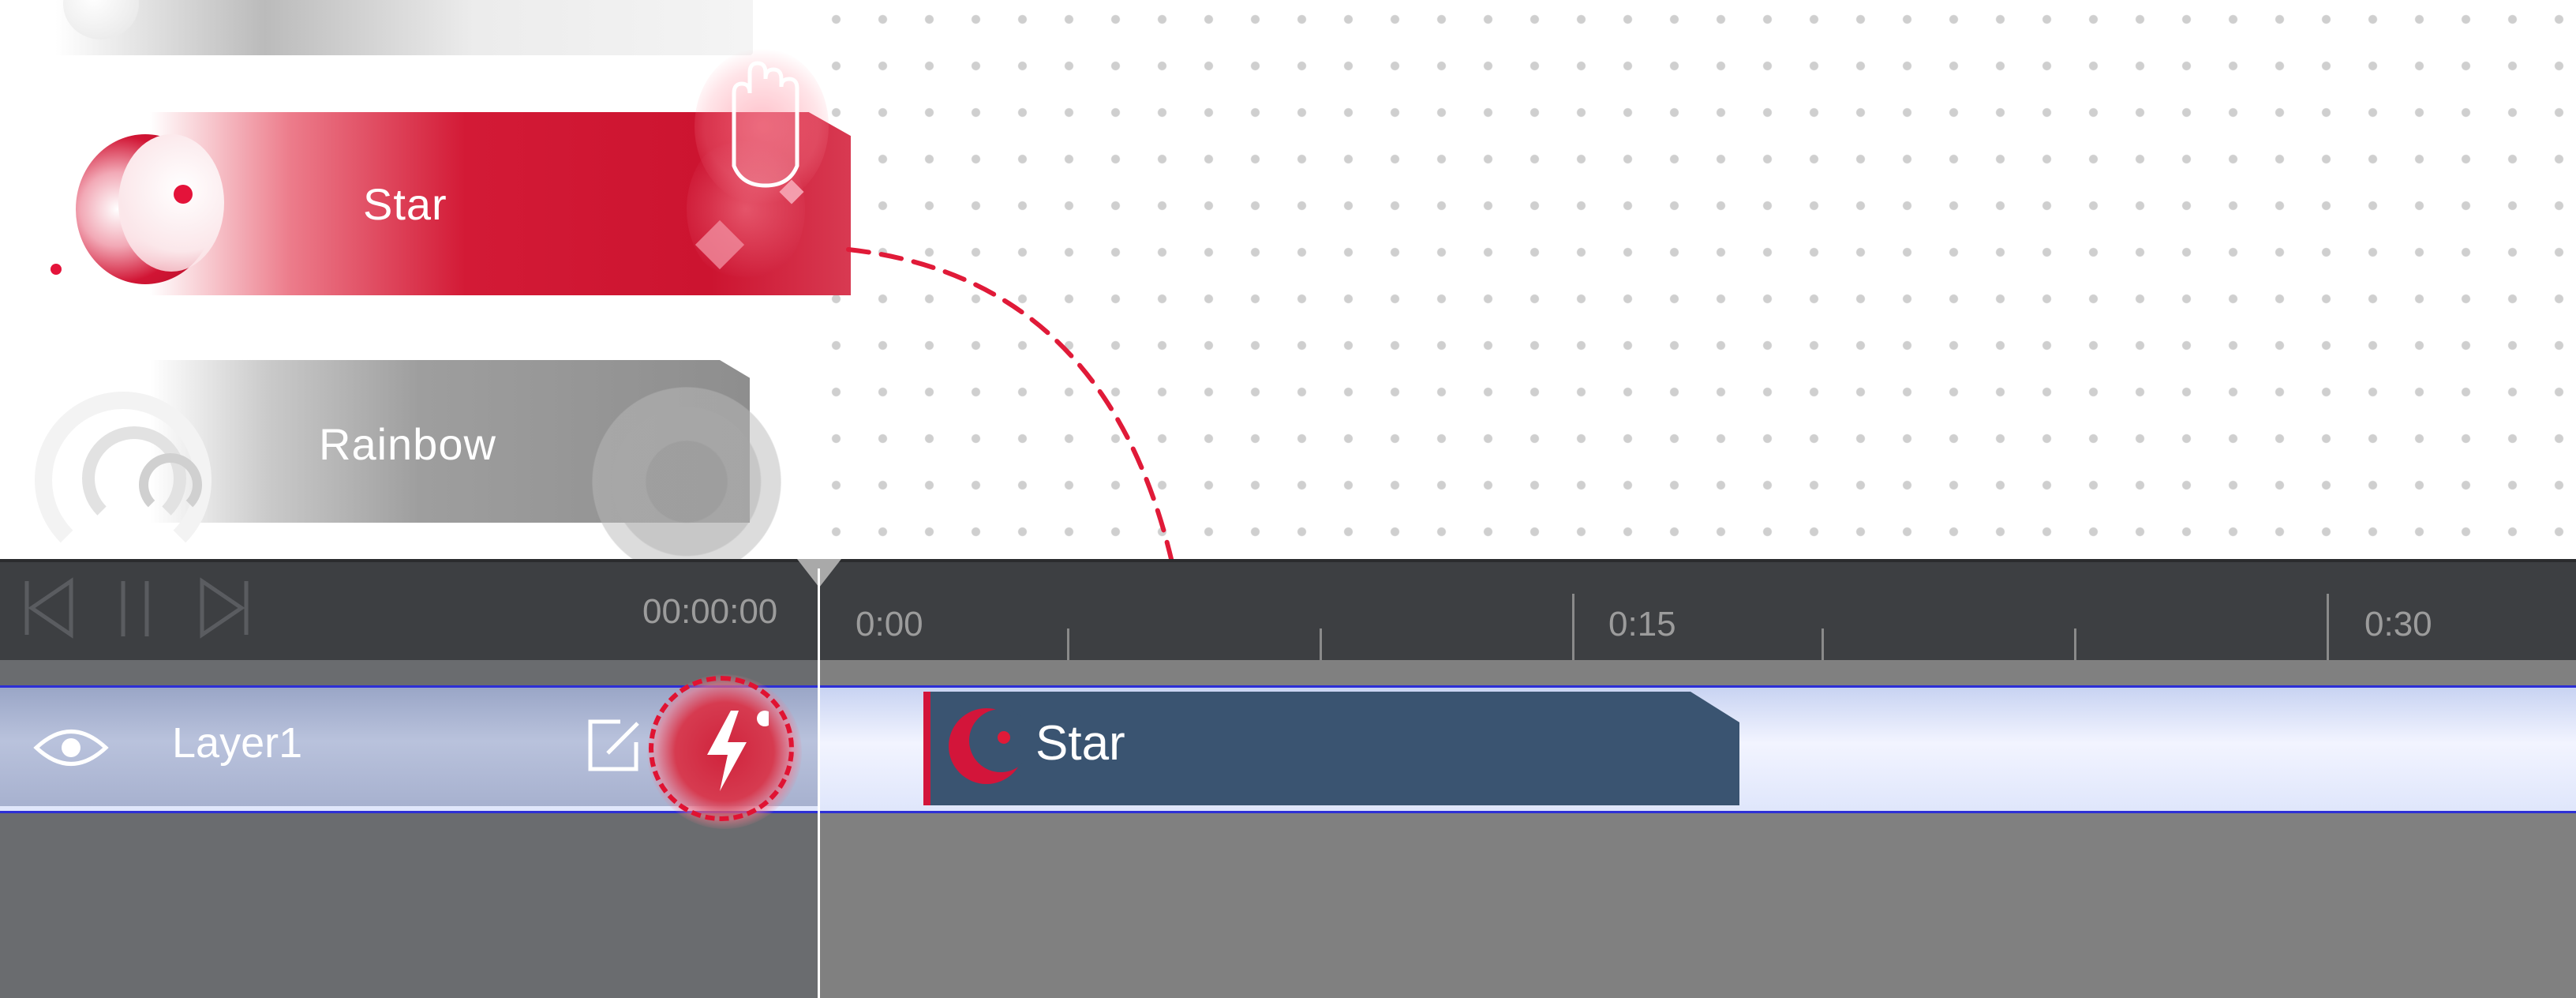 This screenshot has width=2576, height=998. What do you see at coordinates (2398, 624) in the screenshot?
I see `ruler-label-30: 0:30` at bounding box center [2398, 624].